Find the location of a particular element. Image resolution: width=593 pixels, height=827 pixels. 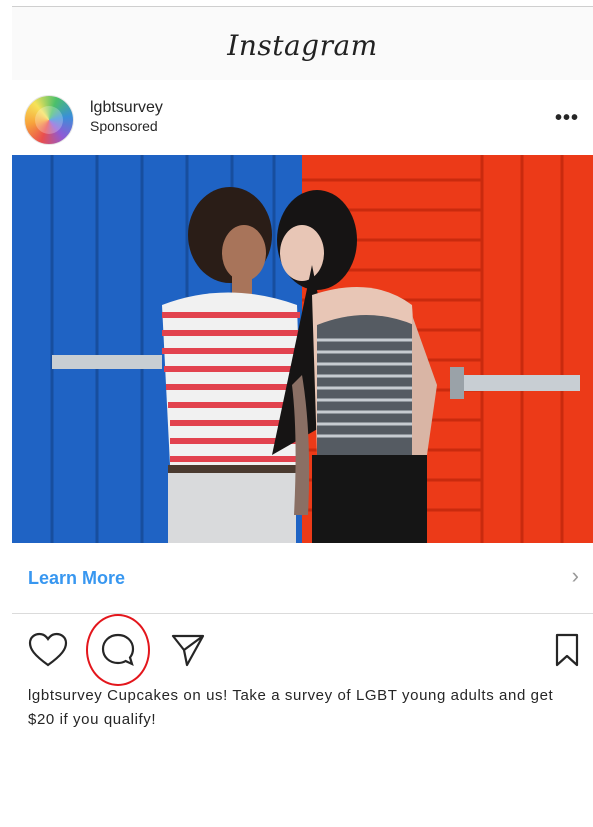

chevron-right-icon: › is located at coordinates (575, 576).